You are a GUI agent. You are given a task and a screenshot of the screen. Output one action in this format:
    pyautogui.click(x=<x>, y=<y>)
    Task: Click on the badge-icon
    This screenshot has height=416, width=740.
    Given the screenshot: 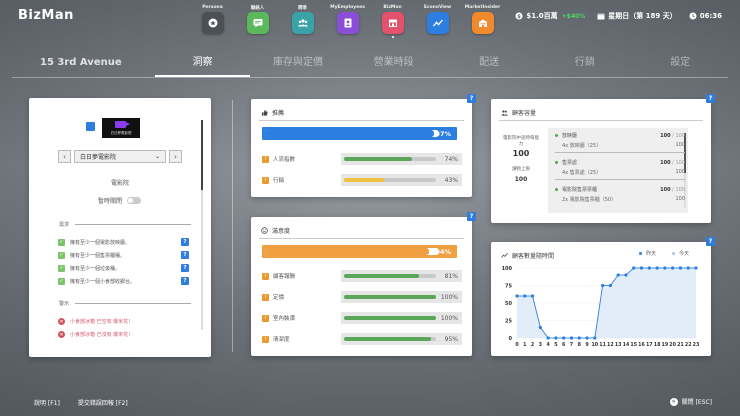 What is the action you would take?
    pyautogui.click(x=212, y=23)
    